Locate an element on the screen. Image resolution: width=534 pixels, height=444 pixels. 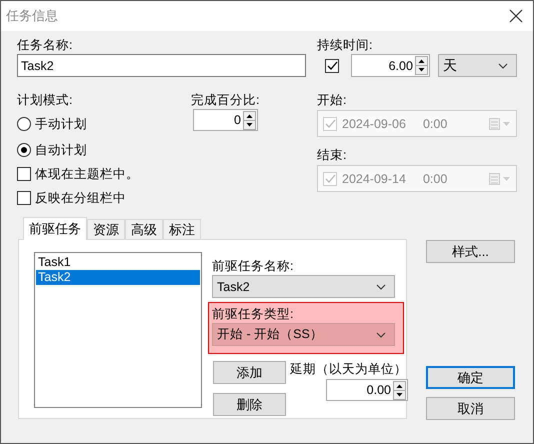
task-name-label: 任务名称: is located at coordinates (45, 45).